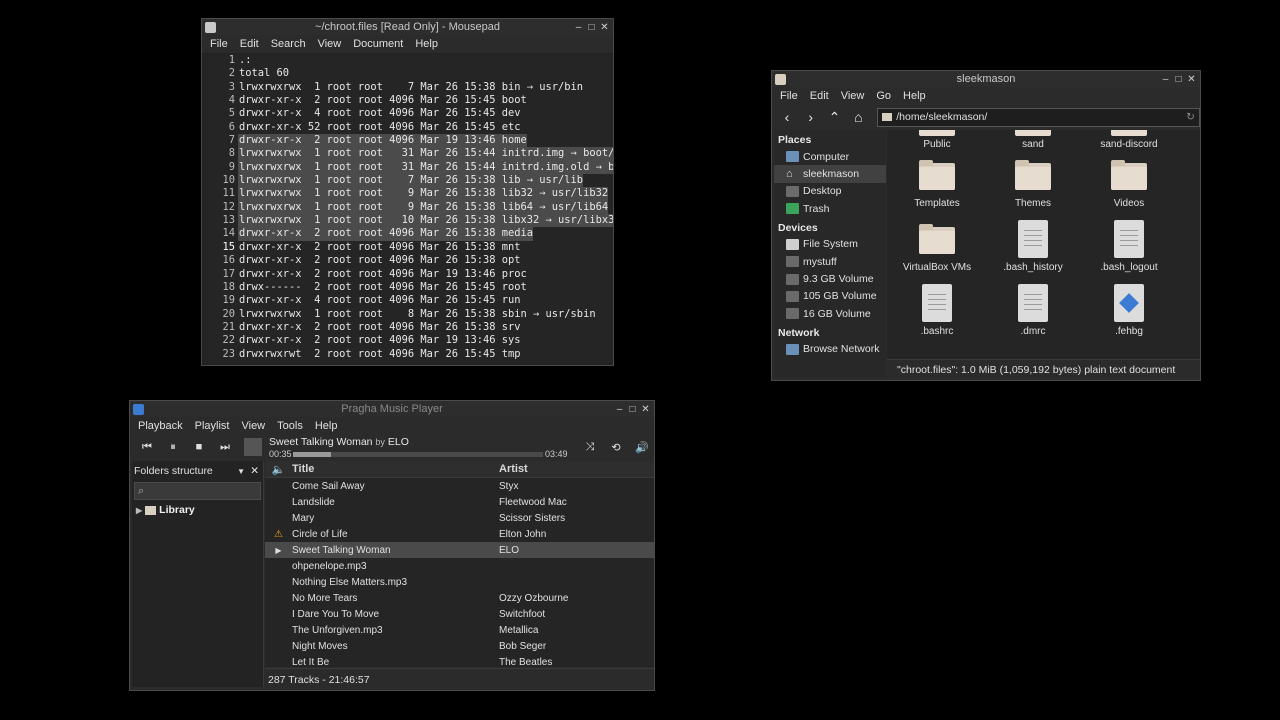  Describe the element at coordinates (139, 510) in the screenshot. I see `expander-icon: ▶` at that location.